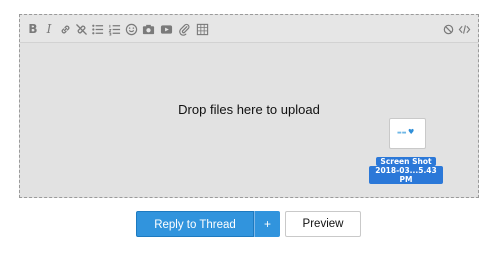  I want to click on unlink-button, so click(82, 29).